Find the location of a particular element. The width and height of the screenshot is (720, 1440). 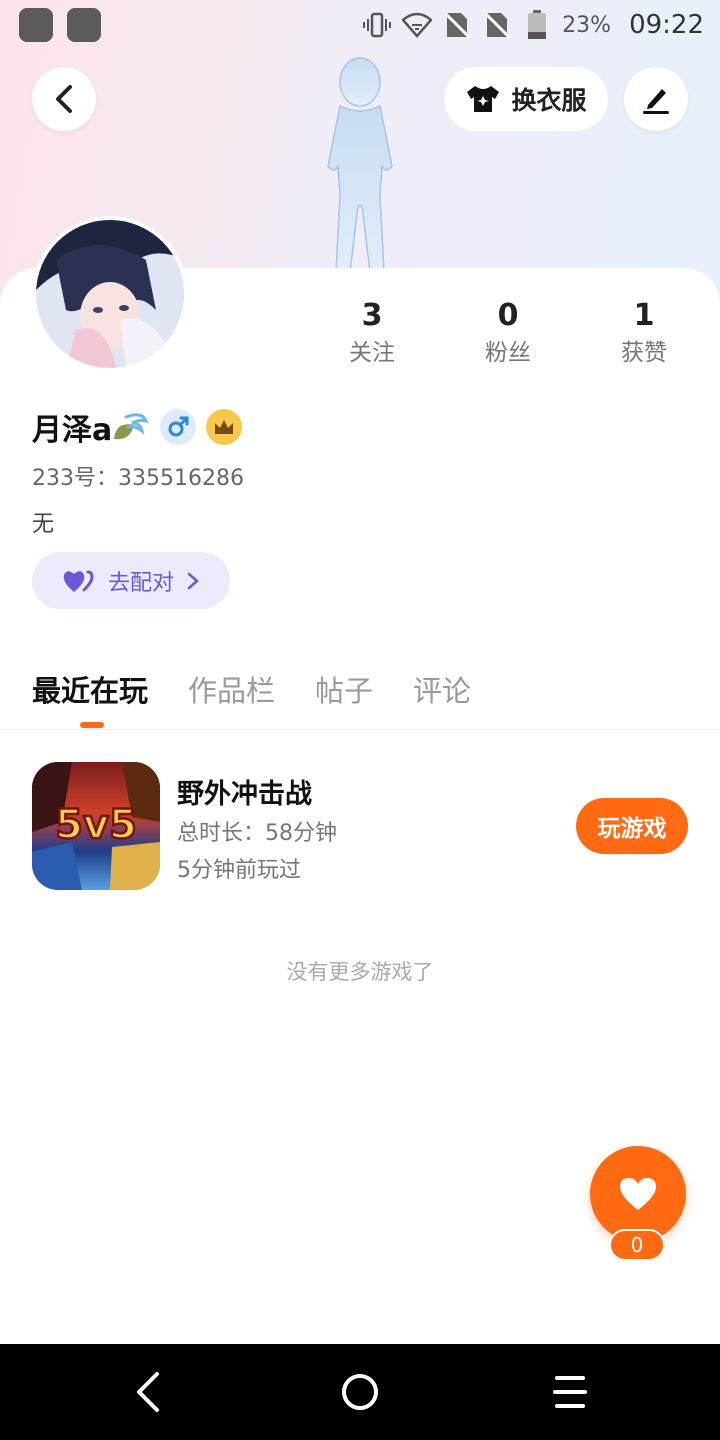

avatar-image is located at coordinates (110, 294).